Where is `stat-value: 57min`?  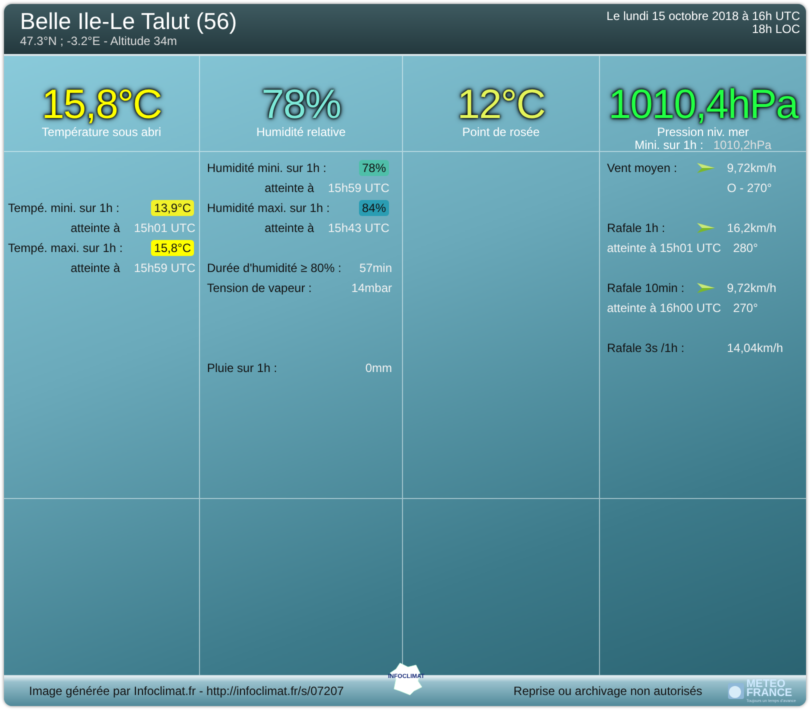
stat-value: 57min is located at coordinates (375, 268).